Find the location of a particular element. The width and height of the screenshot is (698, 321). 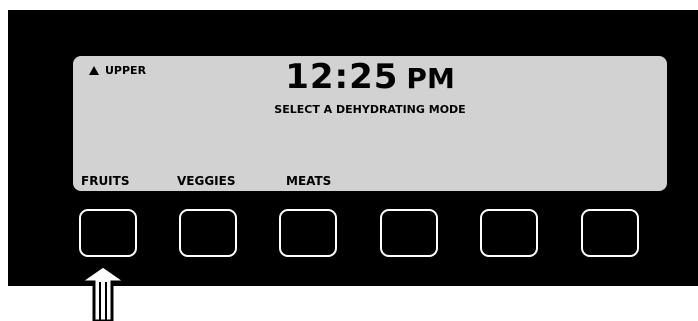

mode-label-veggies: VEGGIES is located at coordinates (206, 181).